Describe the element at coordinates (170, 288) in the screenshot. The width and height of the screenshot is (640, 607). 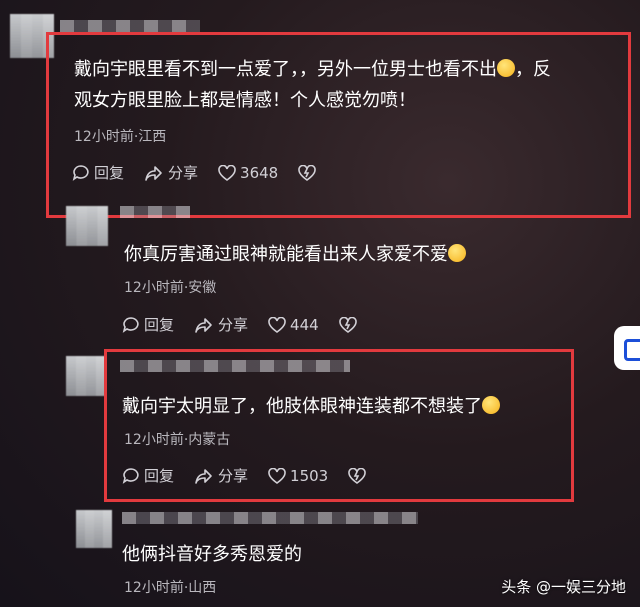
I see `comment-meta: 12小时前·安徽` at that location.